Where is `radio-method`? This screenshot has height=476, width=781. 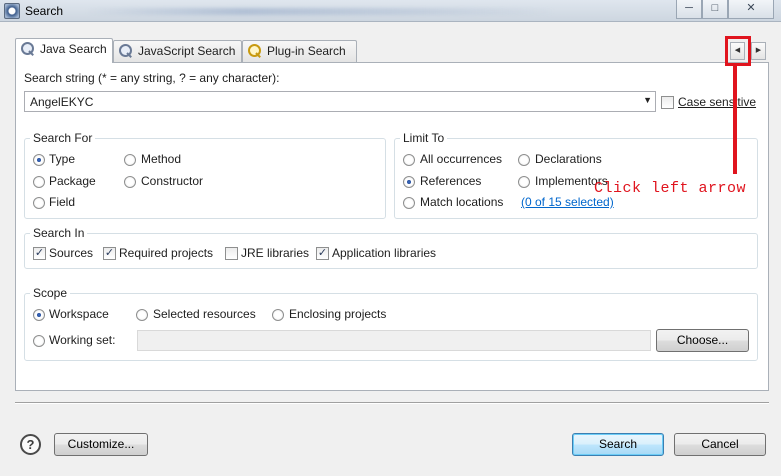
radio-method is located at coordinates (130, 160).